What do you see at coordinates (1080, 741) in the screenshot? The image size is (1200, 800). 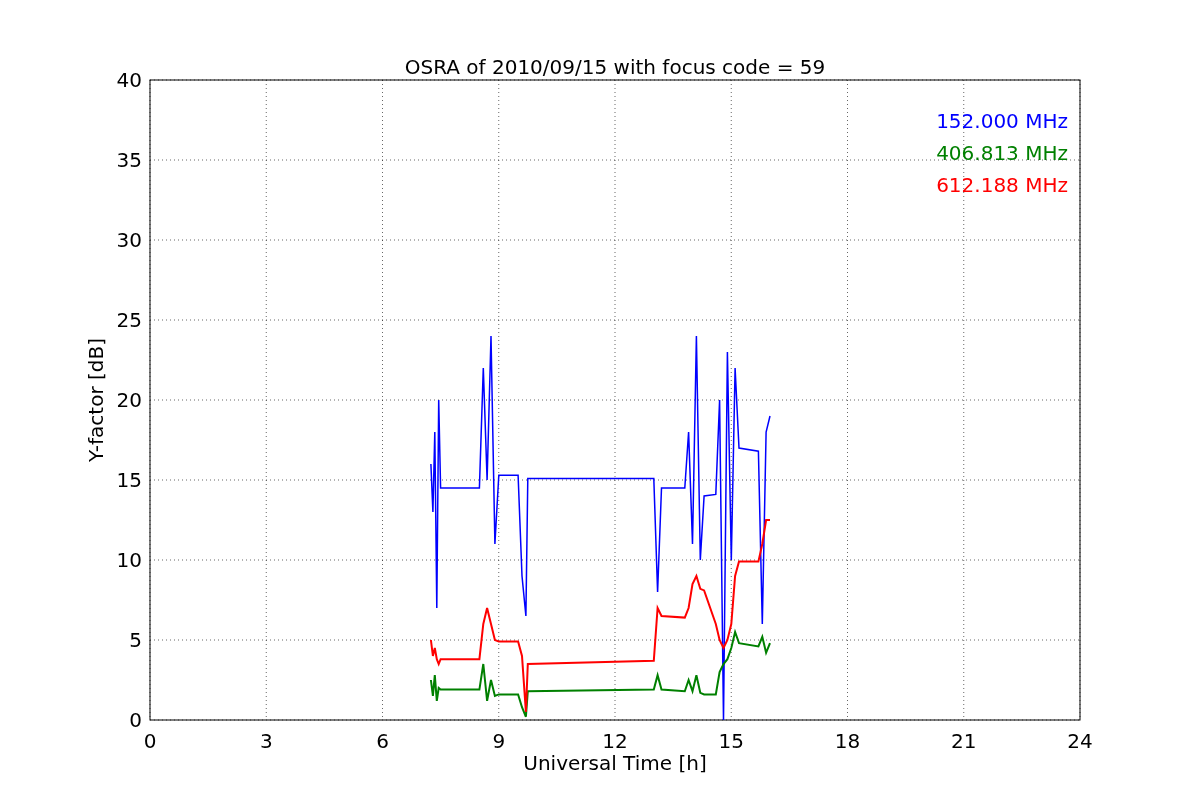 I see `x-tick-label: 24` at bounding box center [1080, 741].